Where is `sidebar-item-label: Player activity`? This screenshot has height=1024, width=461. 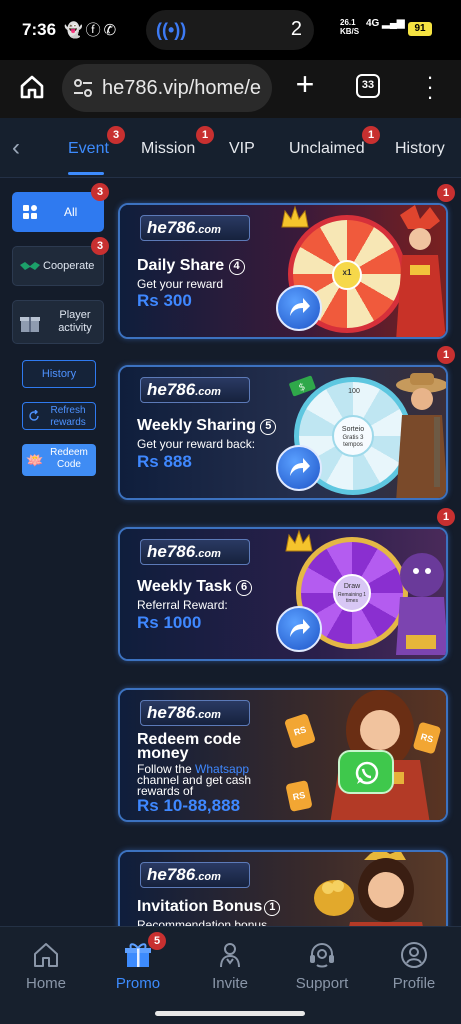
sidebar-item-label: Player activity is located at coordinates (75, 321).